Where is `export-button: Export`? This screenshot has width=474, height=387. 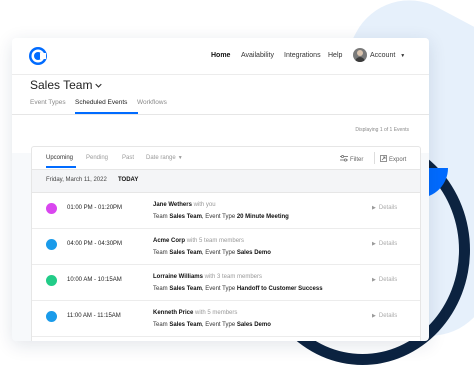
export-button: Export is located at coordinates (393, 159).